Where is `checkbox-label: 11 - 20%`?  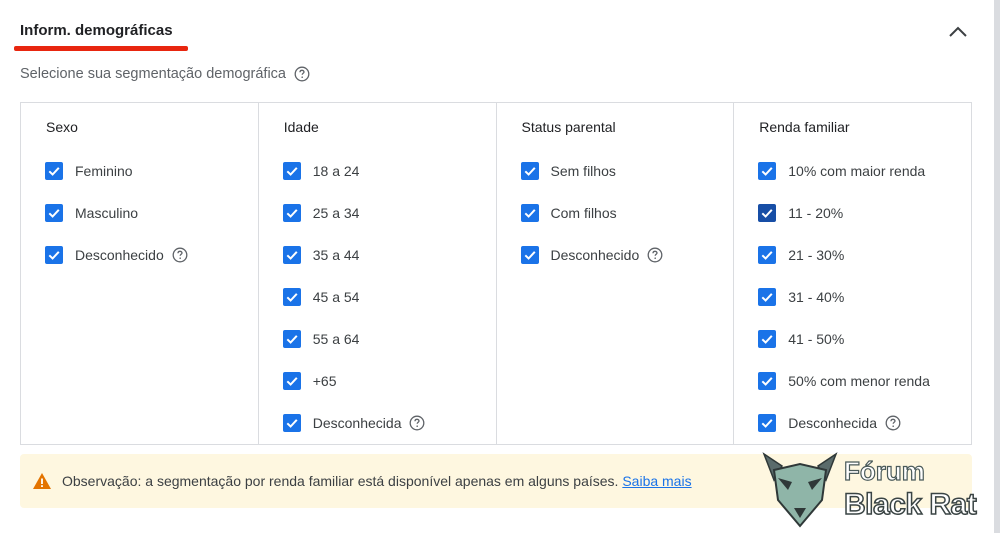
checkbox-label: 11 - 20% is located at coordinates (816, 213).